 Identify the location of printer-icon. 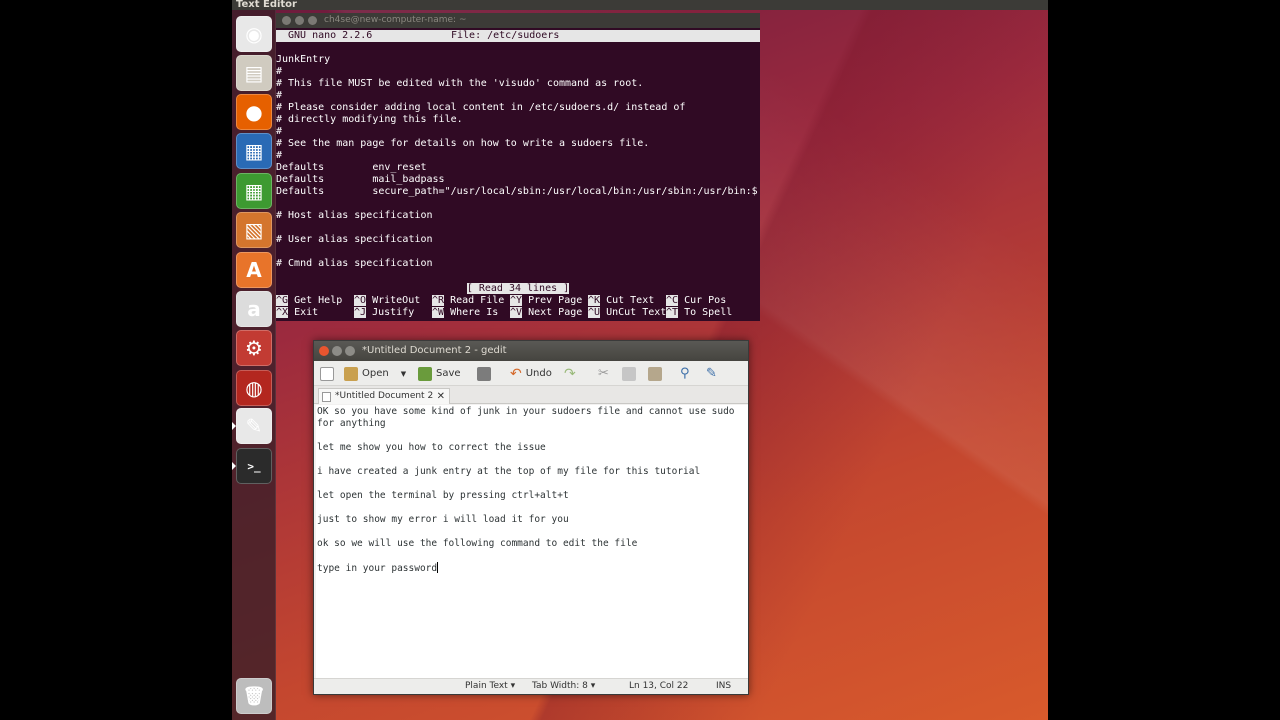
(484, 373).